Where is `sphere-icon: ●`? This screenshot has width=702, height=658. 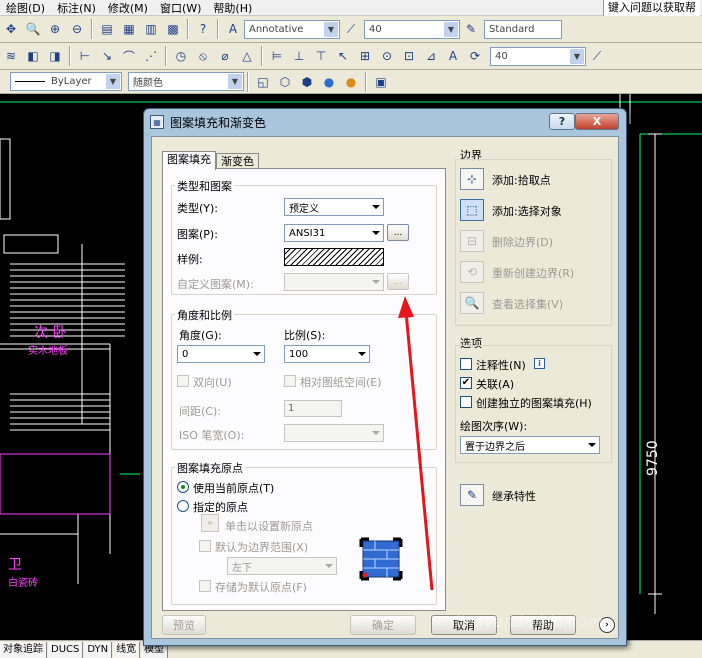
sphere-icon: ● is located at coordinates (329, 82).